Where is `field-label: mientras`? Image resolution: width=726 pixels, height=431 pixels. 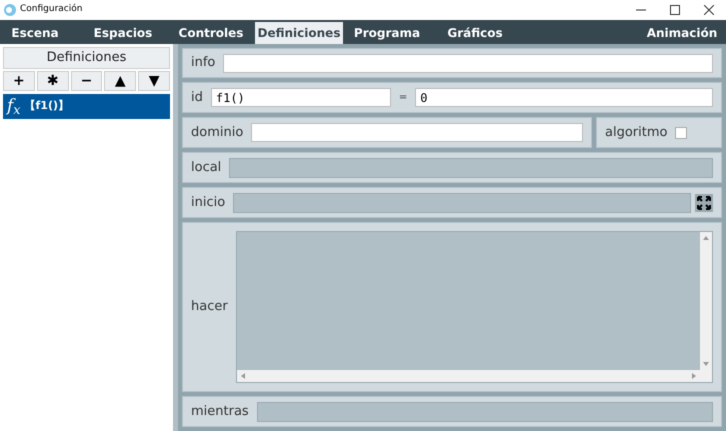 field-label: mientras is located at coordinates (220, 411).